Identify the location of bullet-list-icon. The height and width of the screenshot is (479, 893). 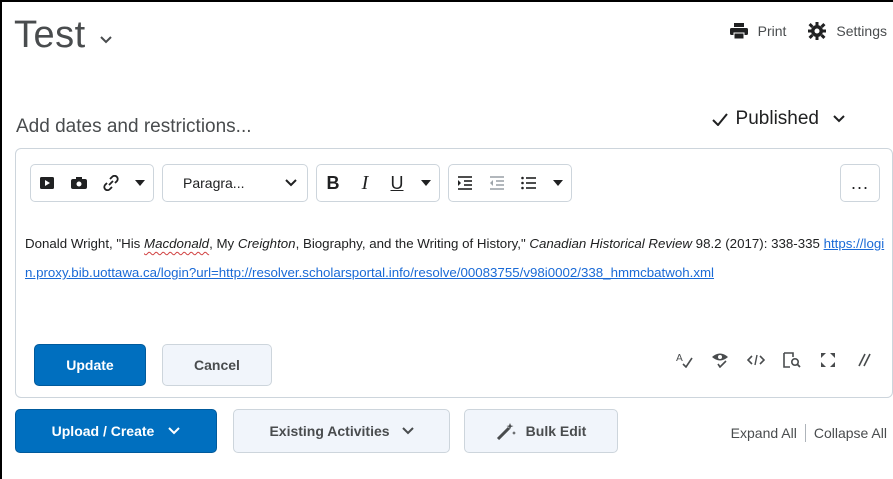
(529, 183).